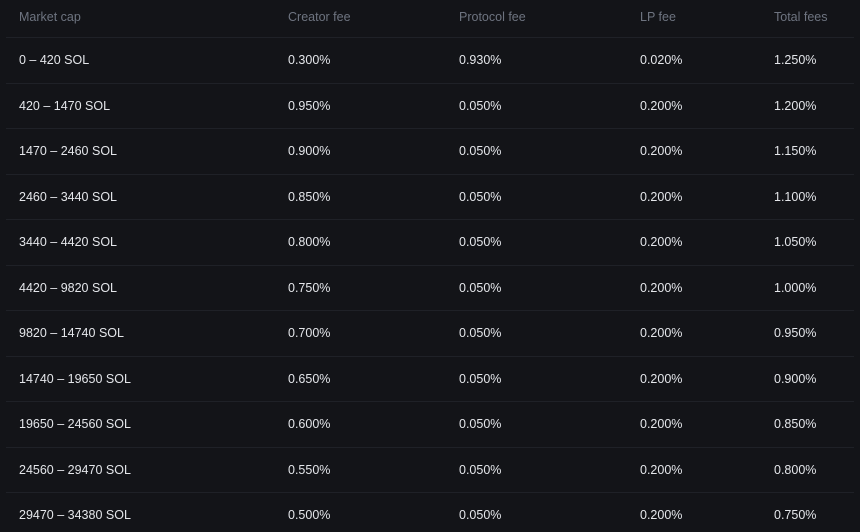  Describe the element at coordinates (309, 151) in the screenshot. I see `creator-fee-cell: 0.900%` at that location.